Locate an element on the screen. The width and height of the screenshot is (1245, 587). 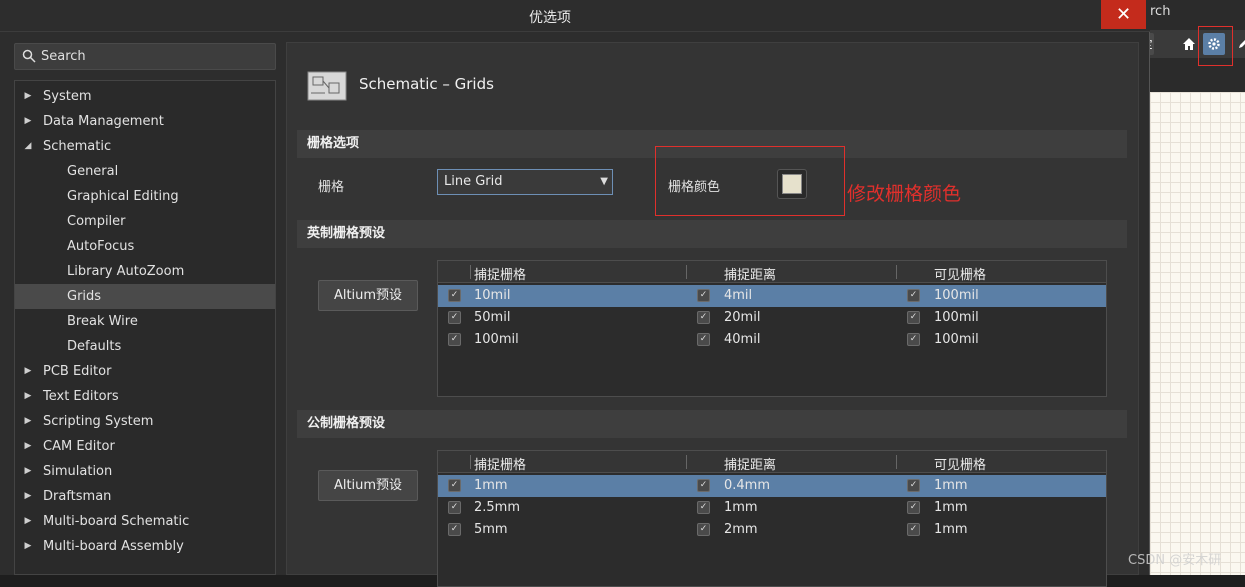
tree-item: ▶ Simulation is located at coordinates (145, 471).